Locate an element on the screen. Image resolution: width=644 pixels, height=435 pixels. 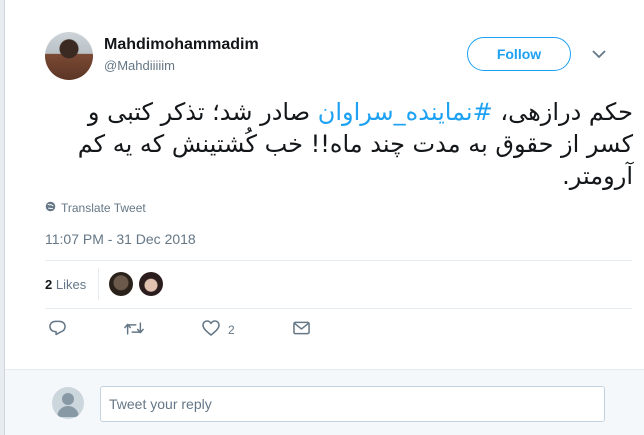
retweet-button is located at coordinates (134, 330).